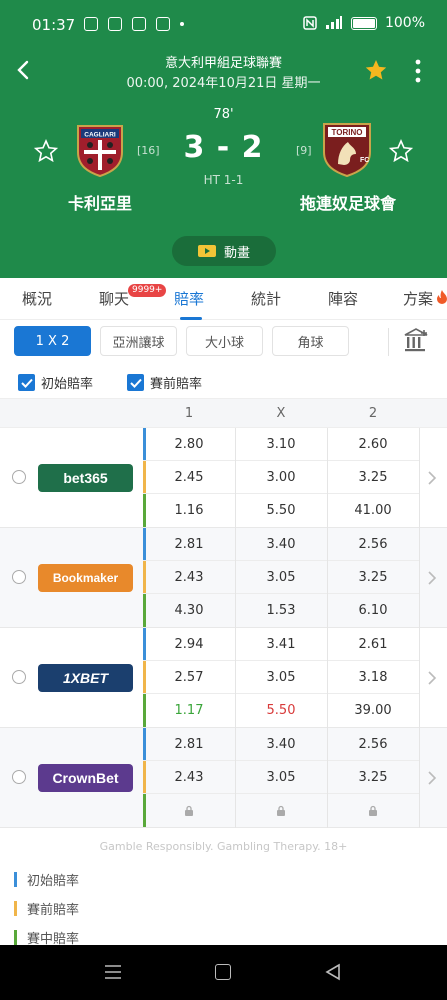  Describe the element at coordinates (189, 413) in the screenshot. I see `column-home: 1` at that location.